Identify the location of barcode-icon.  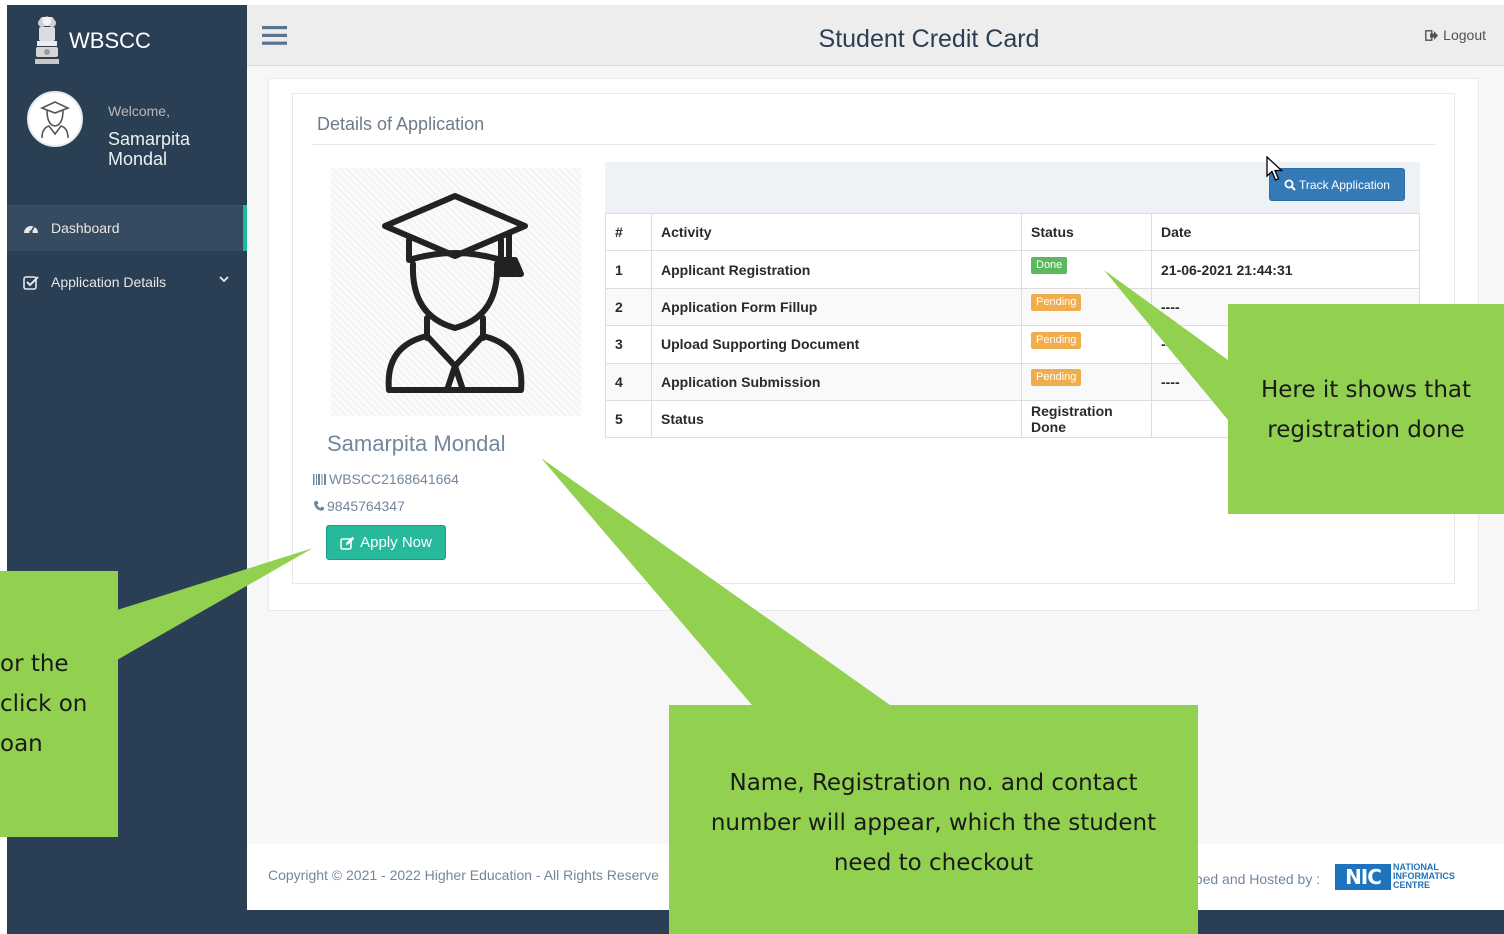
(319, 479).